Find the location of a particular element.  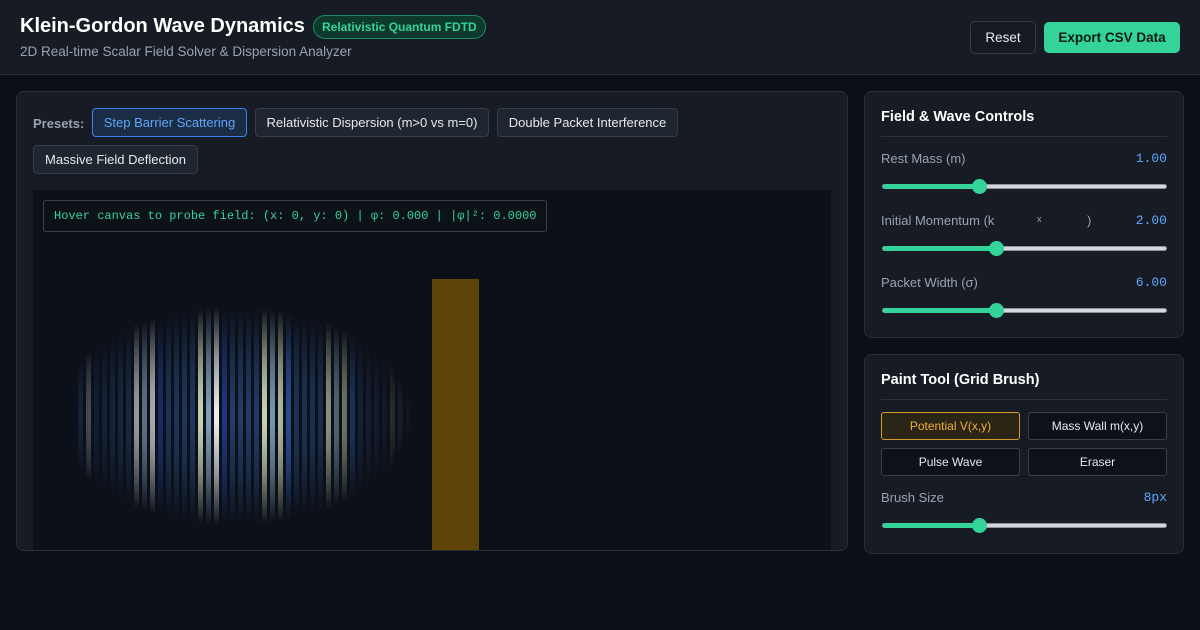

potential-barrier is located at coordinates (455, 414).